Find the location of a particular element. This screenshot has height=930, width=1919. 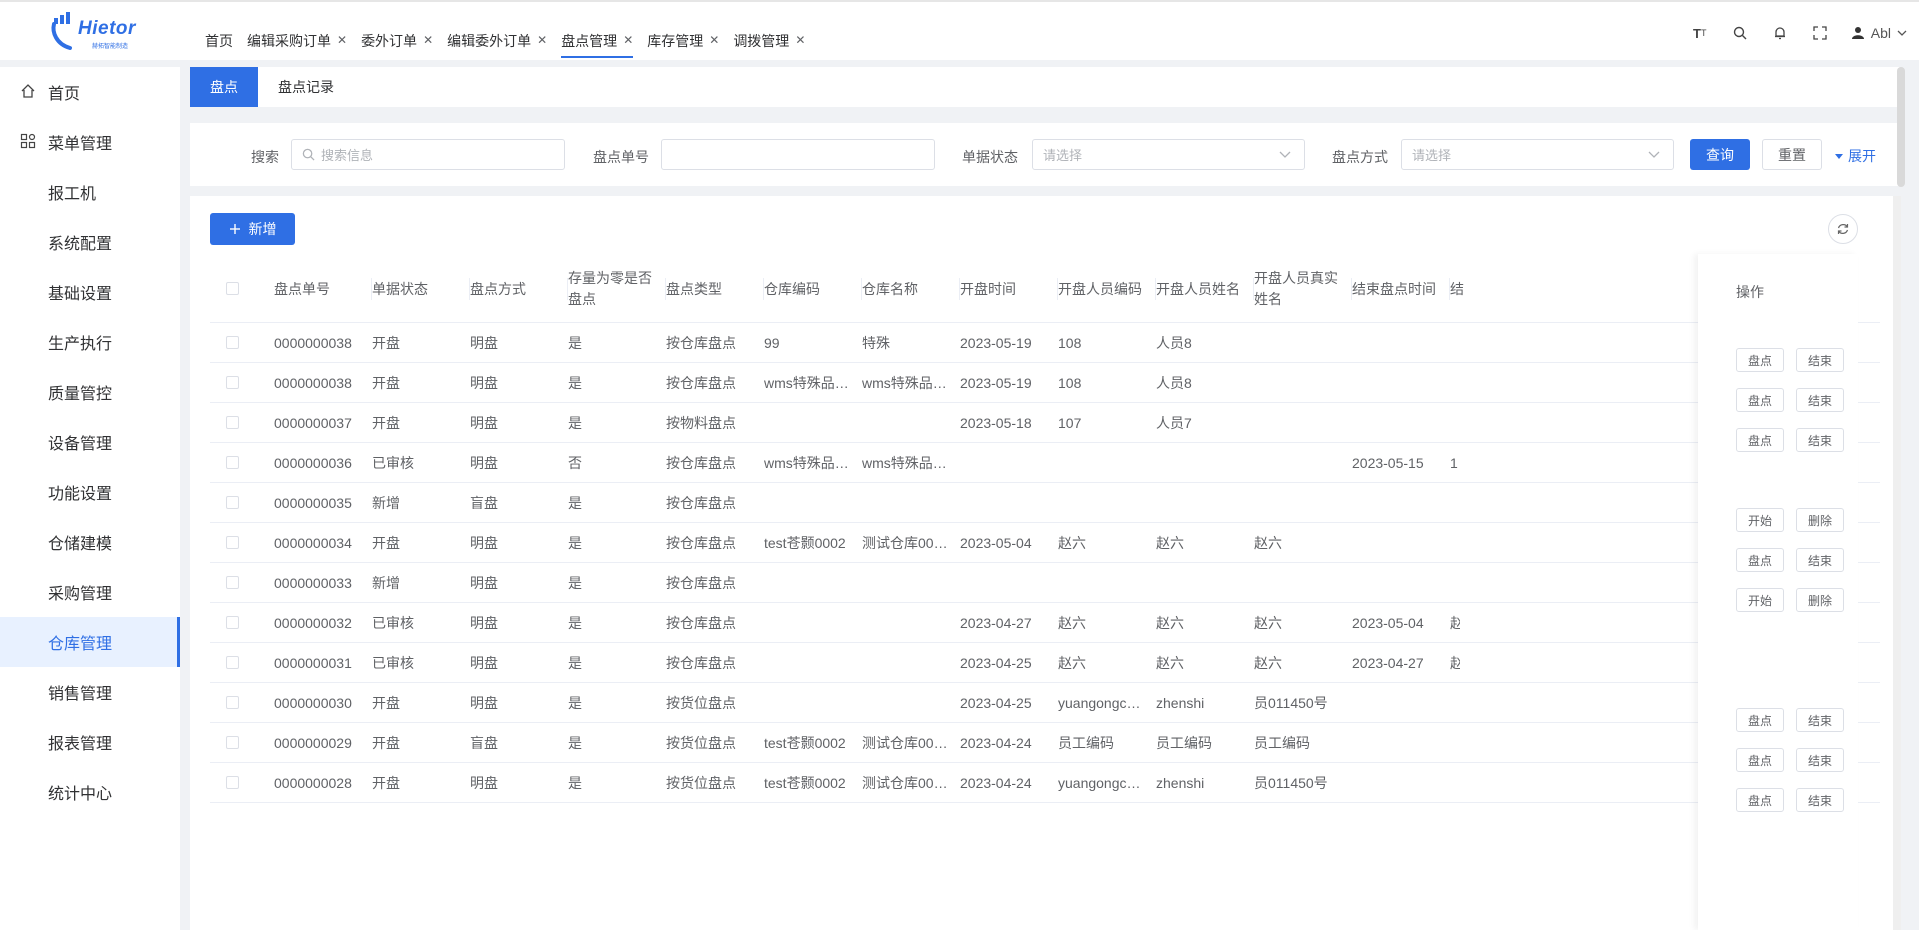

sidebar-item-5: 生产执行 is located at coordinates (90, 342).